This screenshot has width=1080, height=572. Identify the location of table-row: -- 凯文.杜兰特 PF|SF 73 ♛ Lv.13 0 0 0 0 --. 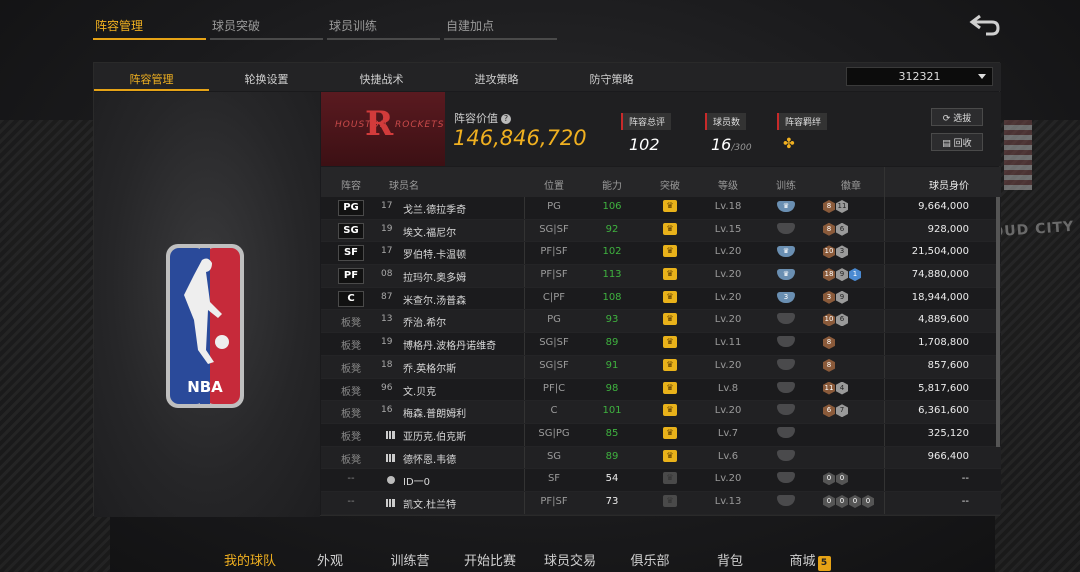
(661, 503).